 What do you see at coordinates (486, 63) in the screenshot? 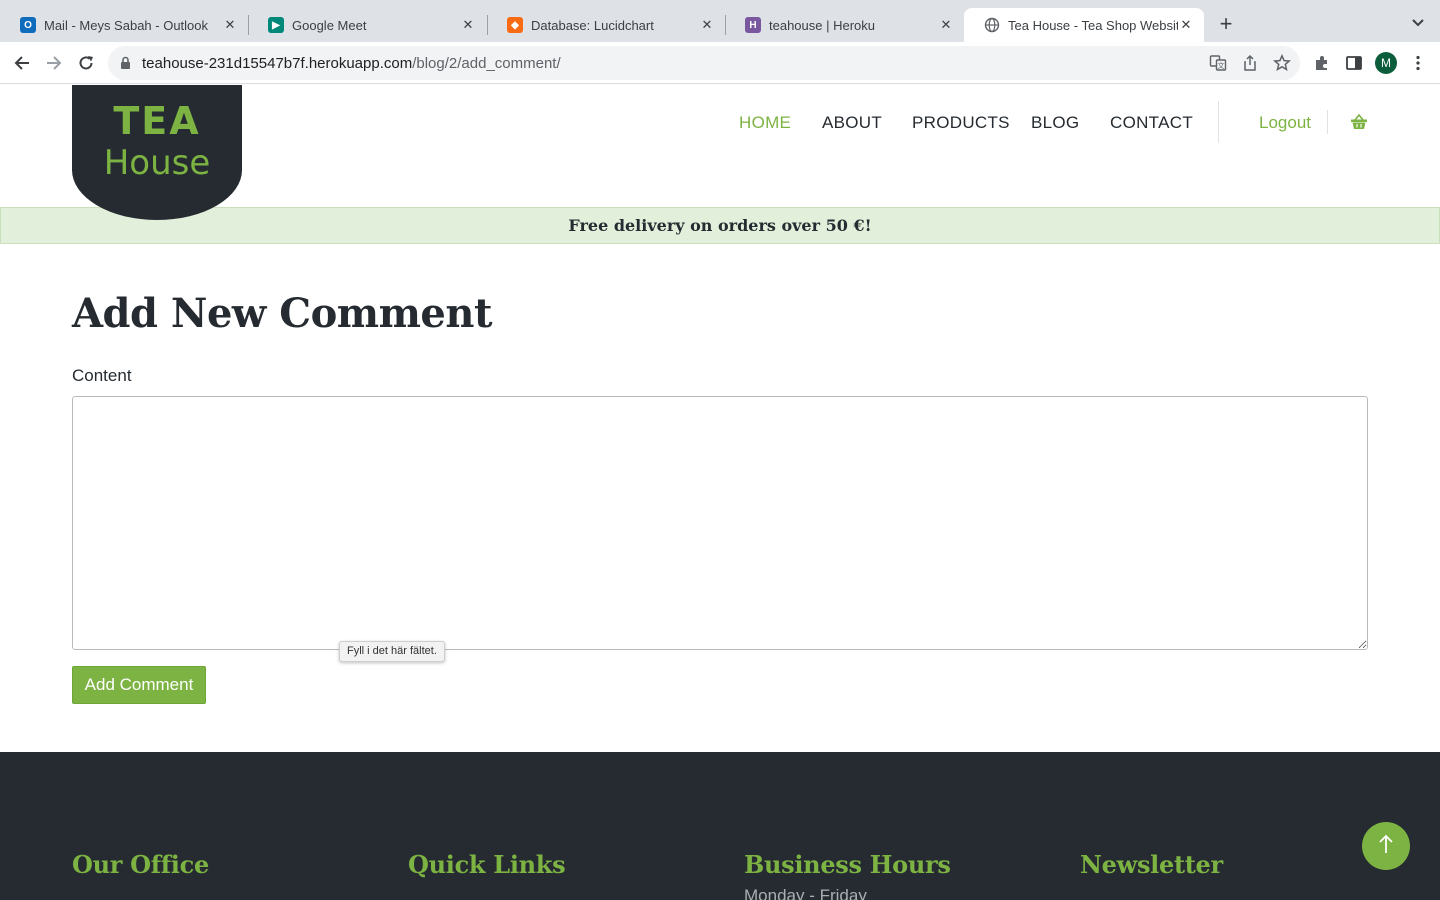
I see `url-path: /blog/2/add_comment/` at bounding box center [486, 63].